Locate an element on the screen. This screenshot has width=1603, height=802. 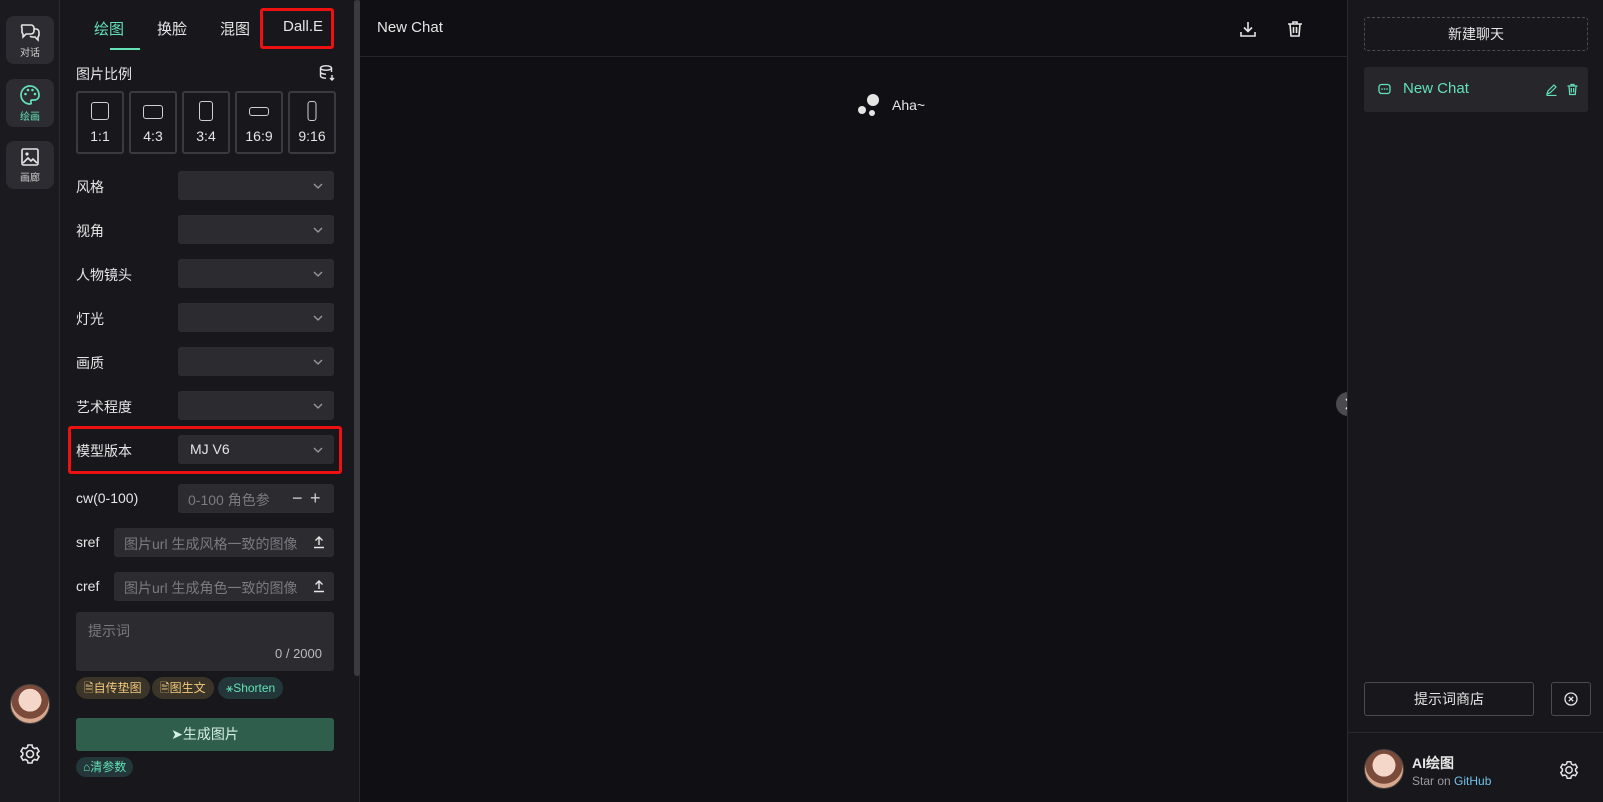
sref-input: 图片url 生成风格一致的图像 is located at coordinates (224, 542).